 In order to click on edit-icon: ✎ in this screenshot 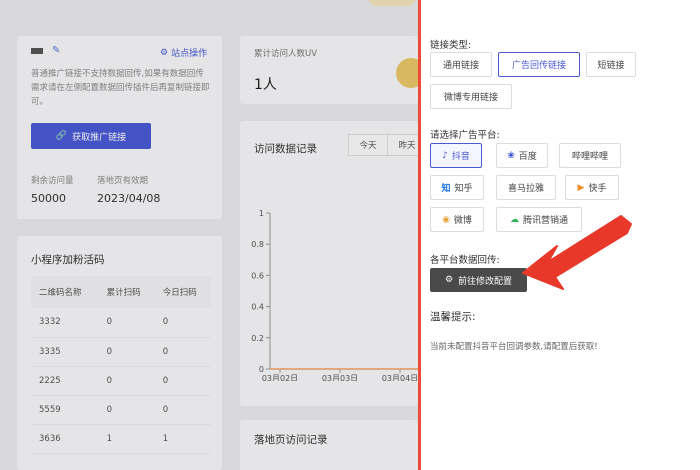, I will do `click(56, 50)`.